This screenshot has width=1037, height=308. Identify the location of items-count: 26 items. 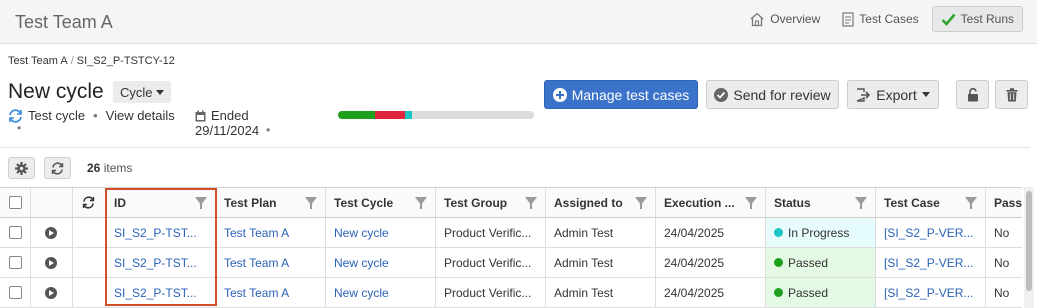
(109, 168).